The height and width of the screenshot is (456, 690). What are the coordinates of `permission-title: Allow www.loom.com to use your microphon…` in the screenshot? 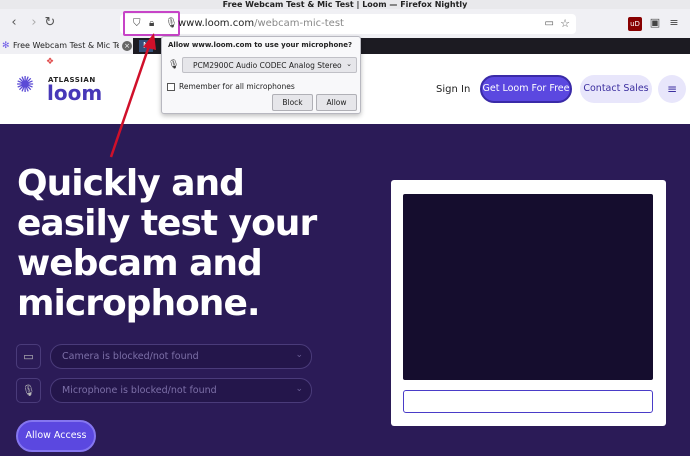 It's located at (260, 45).